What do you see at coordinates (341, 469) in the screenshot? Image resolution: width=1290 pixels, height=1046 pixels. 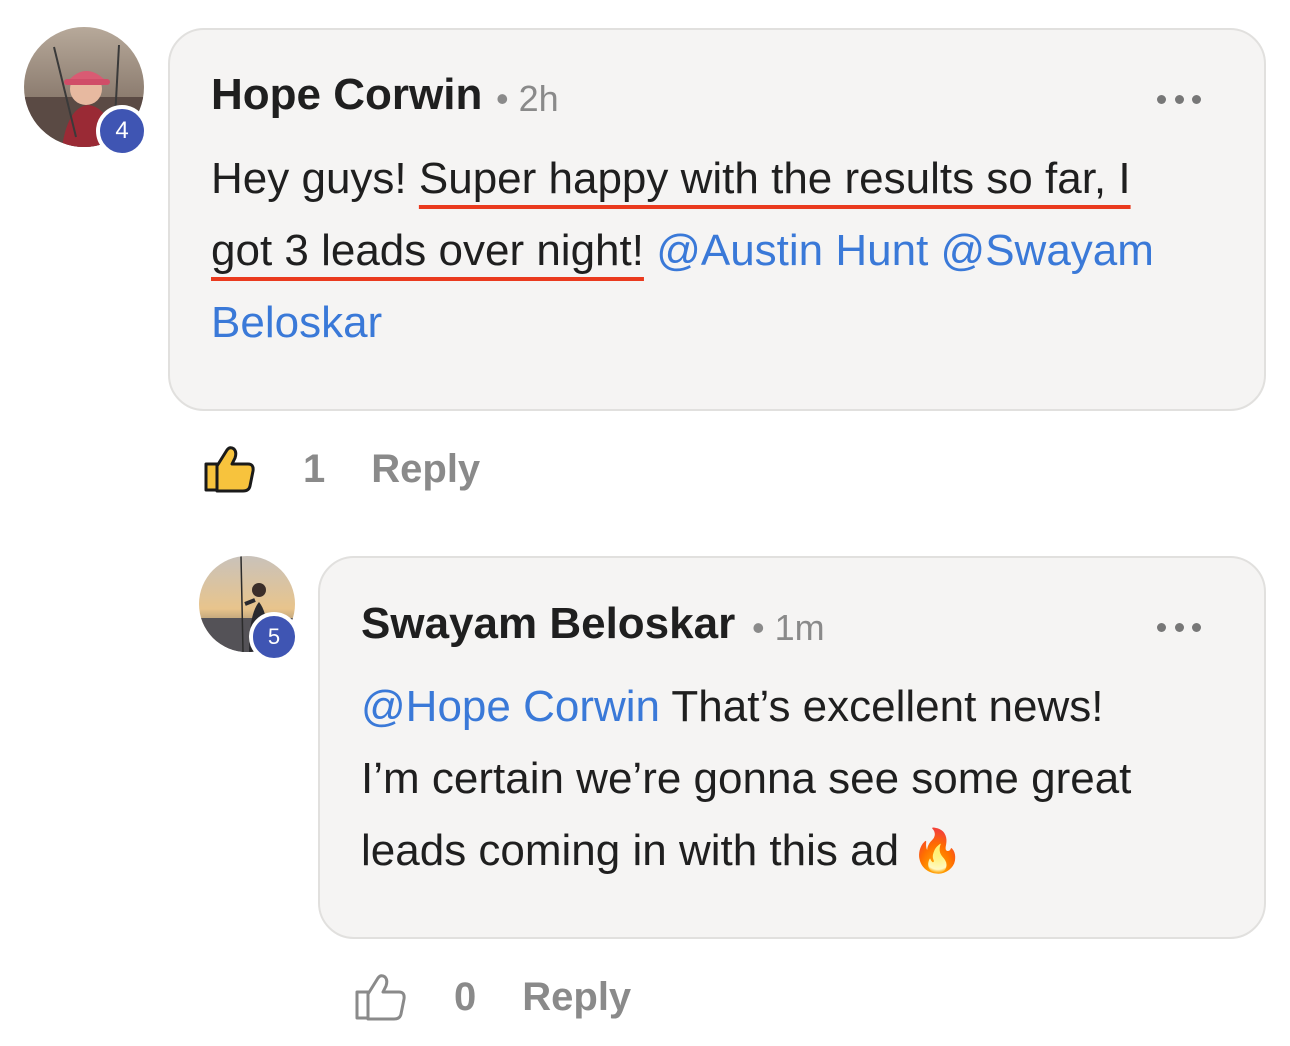 I see `comment-actions: 1 Reply` at bounding box center [341, 469].